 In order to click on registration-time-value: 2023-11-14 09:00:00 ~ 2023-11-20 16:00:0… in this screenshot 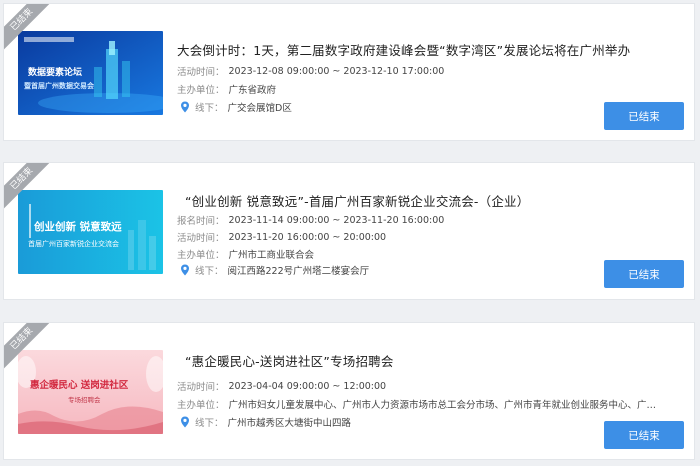, I will do `click(336, 220)`.